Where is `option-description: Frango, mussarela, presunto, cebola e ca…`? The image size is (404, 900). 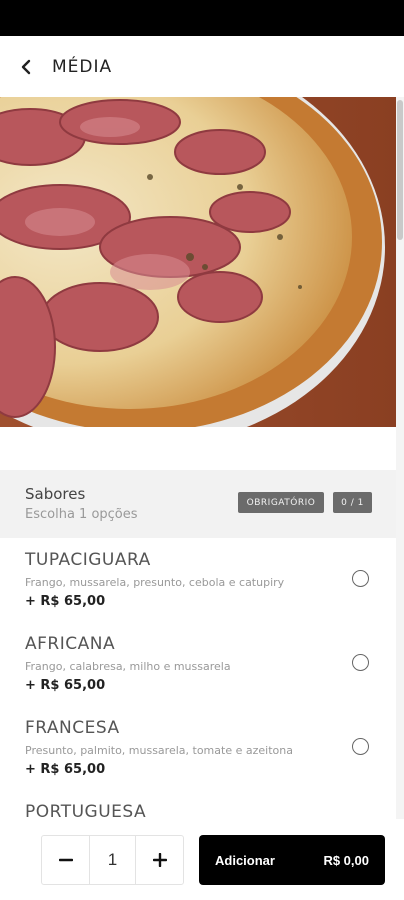 option-description: Frango, mussarela, presunto, cebola e ca… is located at coordinates (155, 582).